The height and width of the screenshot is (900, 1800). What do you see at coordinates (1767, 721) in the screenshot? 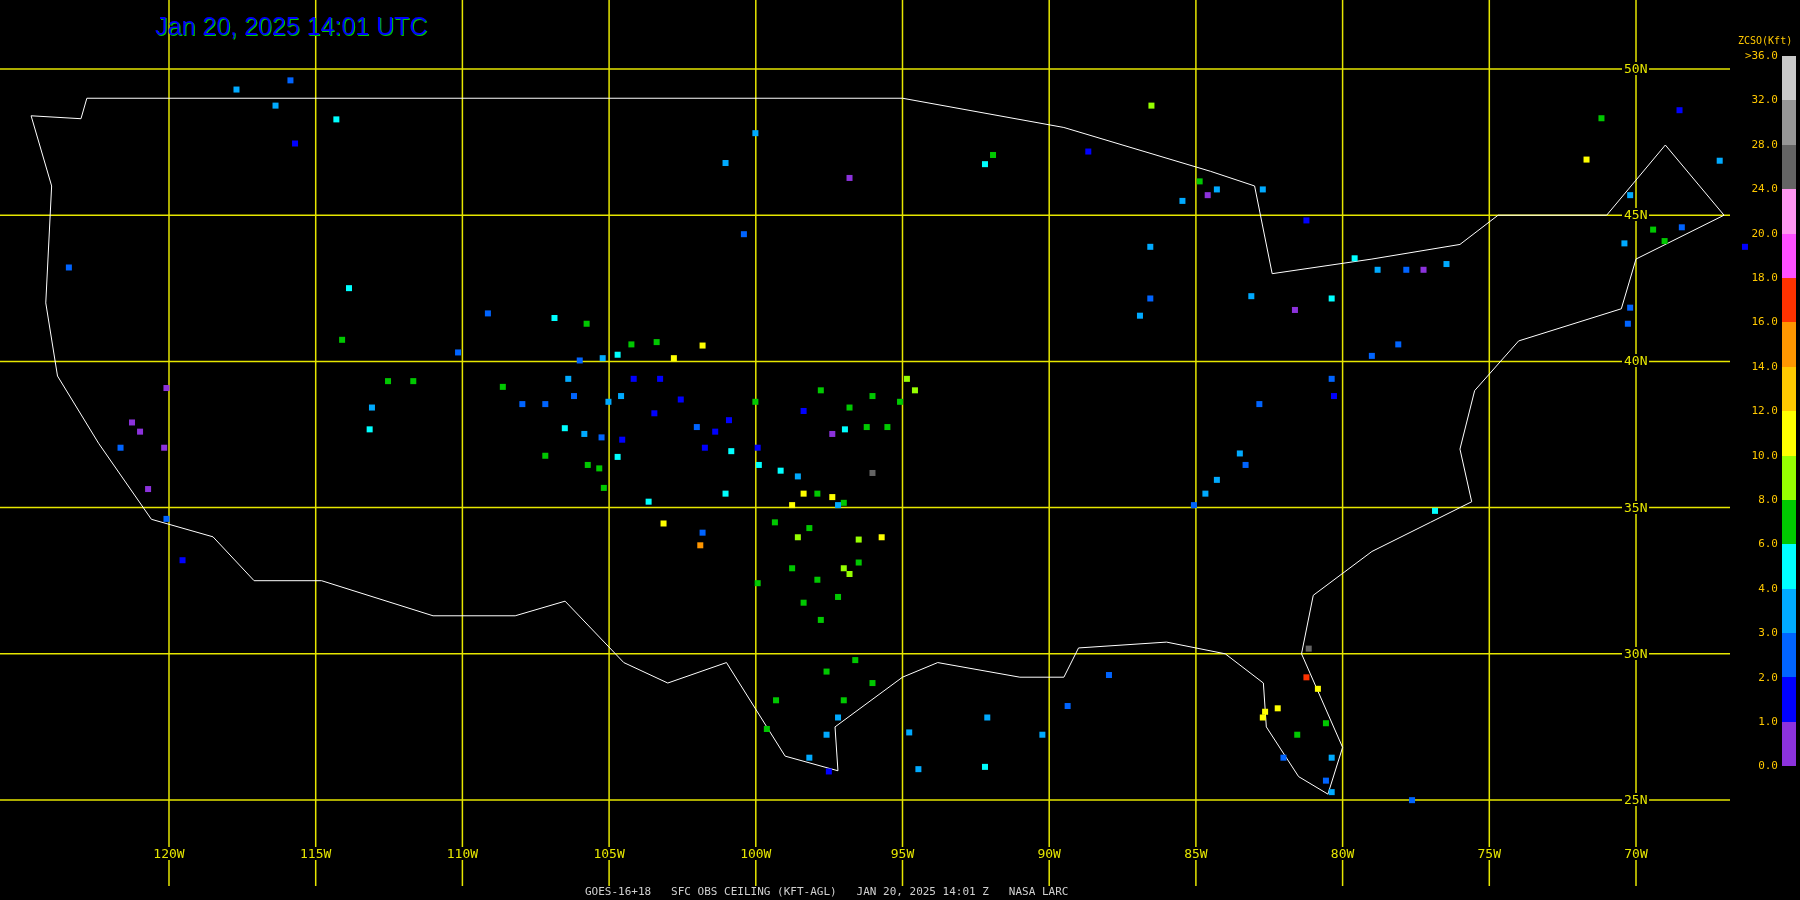
I see `colorbar-tick-label: 1.0` at bounding box center [1767, 721].